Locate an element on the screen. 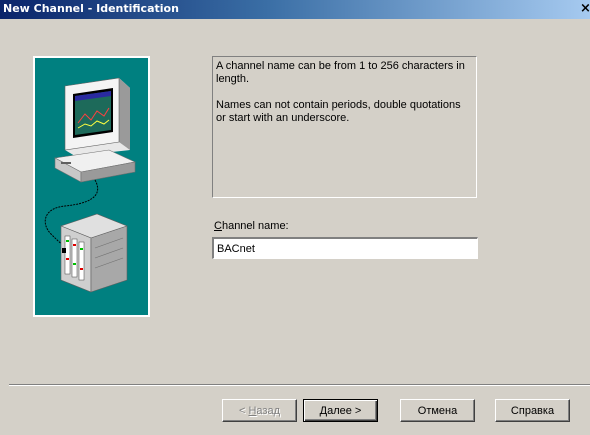 The width and height of the screenshot is (590, 435). help-button-label: Справка is located at coordinates (532, 410).